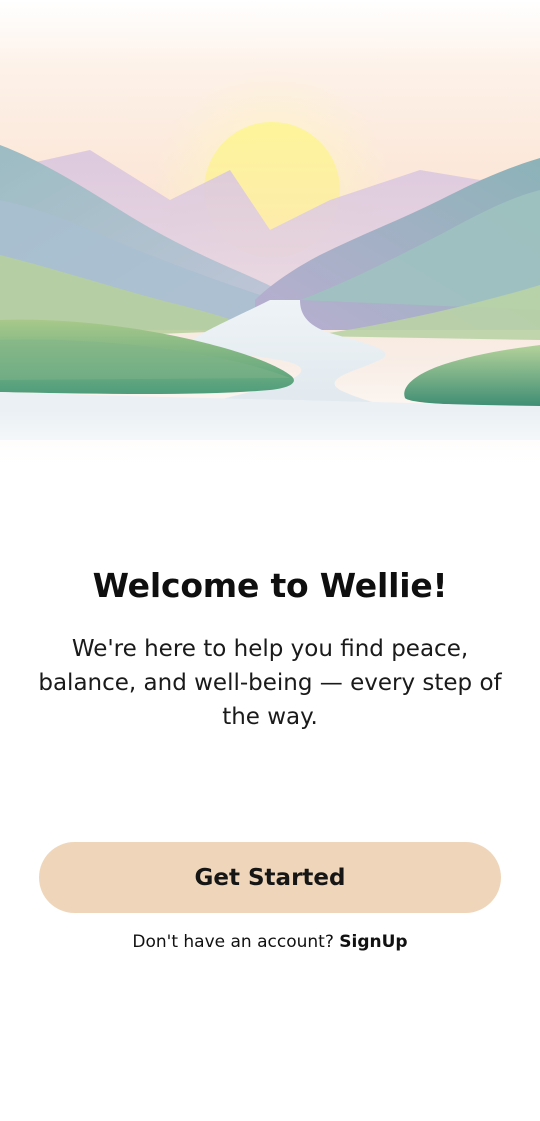 This screenshot has width=540, height=1121. What do you see at coordinates (233, 942) in the screenshot?
I see `signup-prompt-text: Don't have an account?` at bounding box center [233, 942].